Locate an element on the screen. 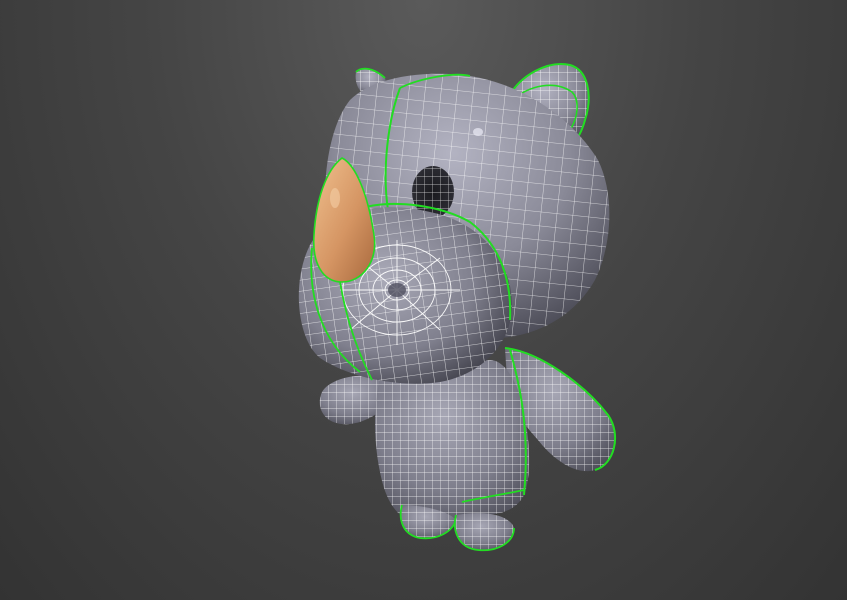  right-foot is located at coordinates (484, 532).